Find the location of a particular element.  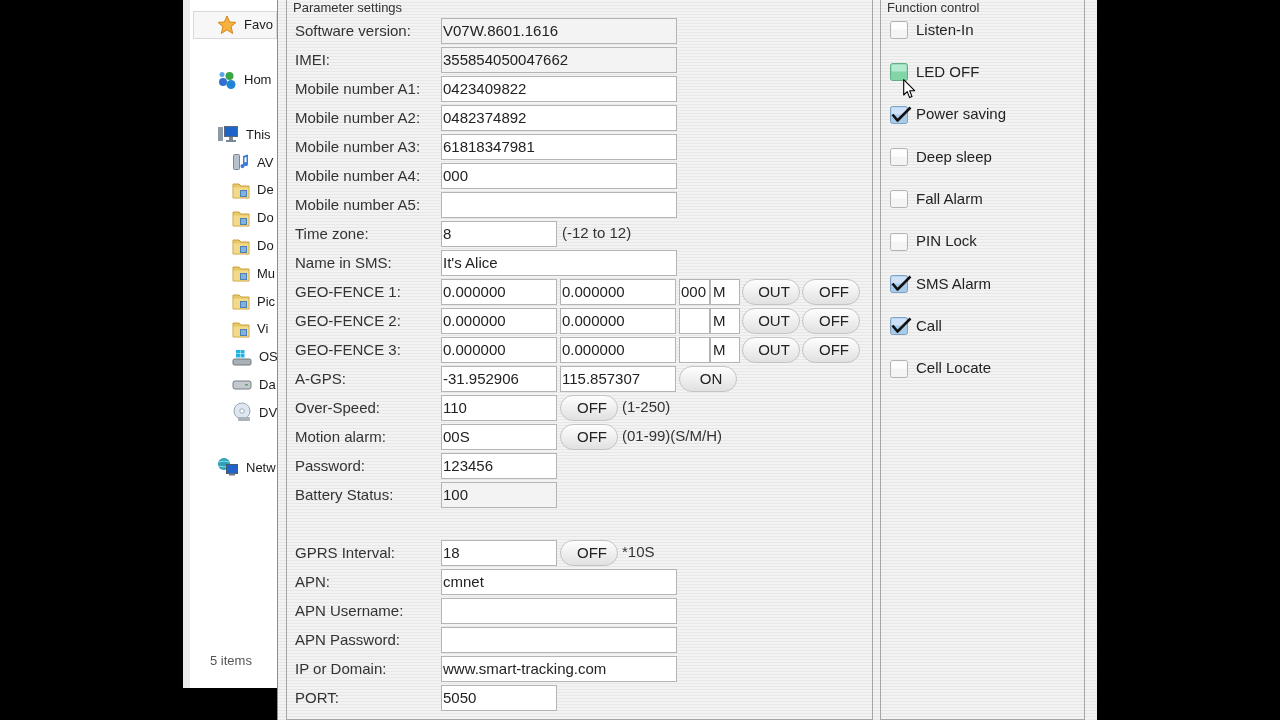

field-label: Name in SMS: is located at coordinates (343, 262).